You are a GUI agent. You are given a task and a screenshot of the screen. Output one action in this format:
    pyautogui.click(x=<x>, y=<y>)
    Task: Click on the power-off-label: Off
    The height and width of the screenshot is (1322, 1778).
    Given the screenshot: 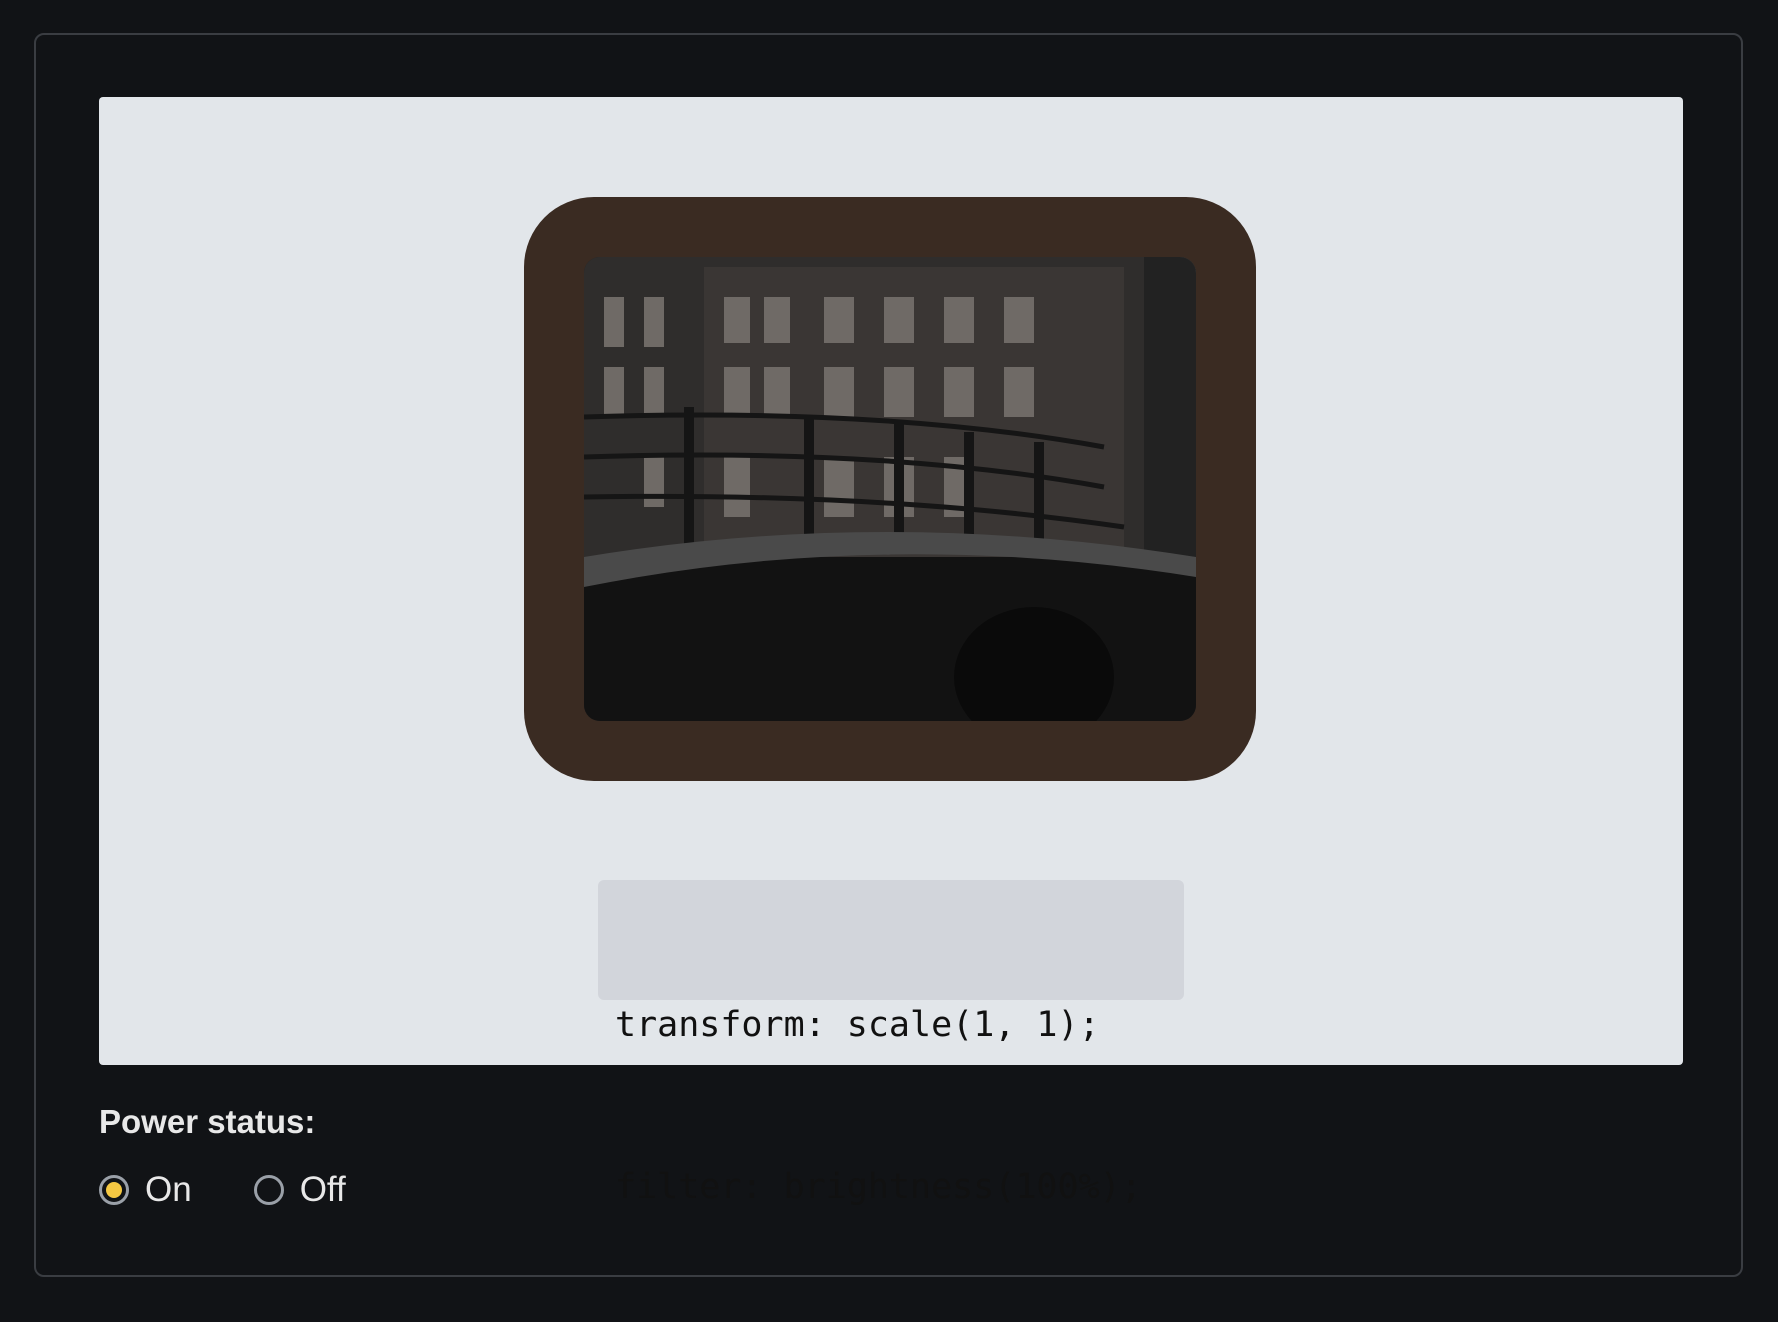 What is the action you would take?
    pyautogui.click(x=322, y=1189)
    